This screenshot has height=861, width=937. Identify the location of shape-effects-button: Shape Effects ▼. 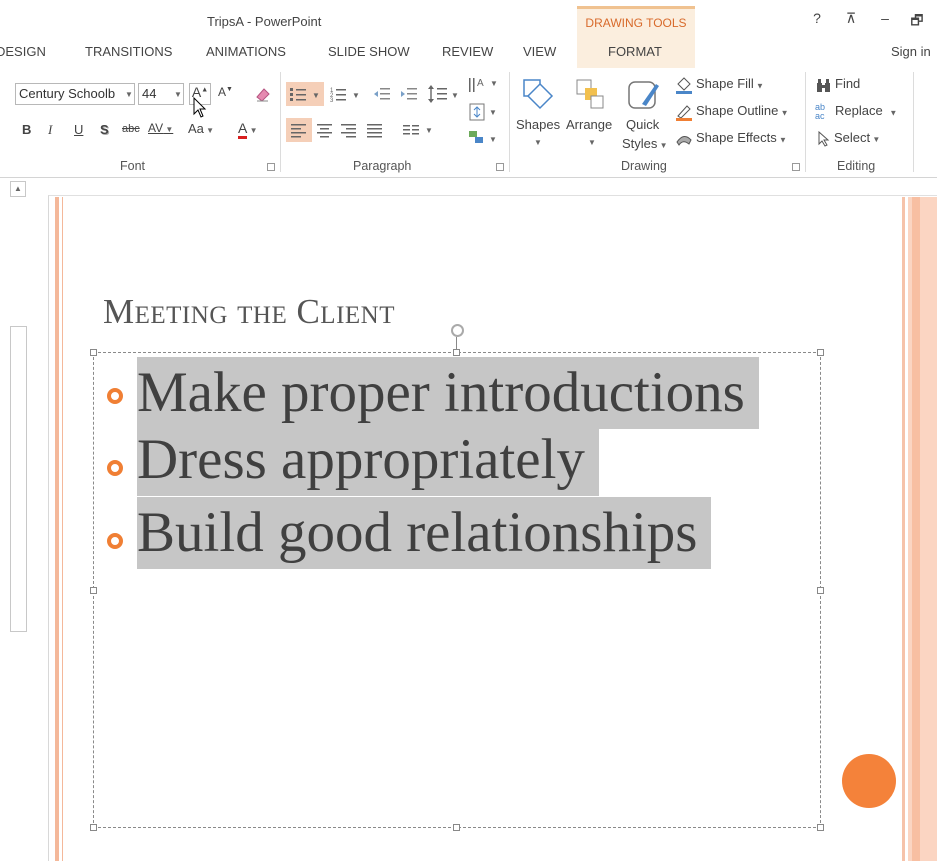
(730, 139).